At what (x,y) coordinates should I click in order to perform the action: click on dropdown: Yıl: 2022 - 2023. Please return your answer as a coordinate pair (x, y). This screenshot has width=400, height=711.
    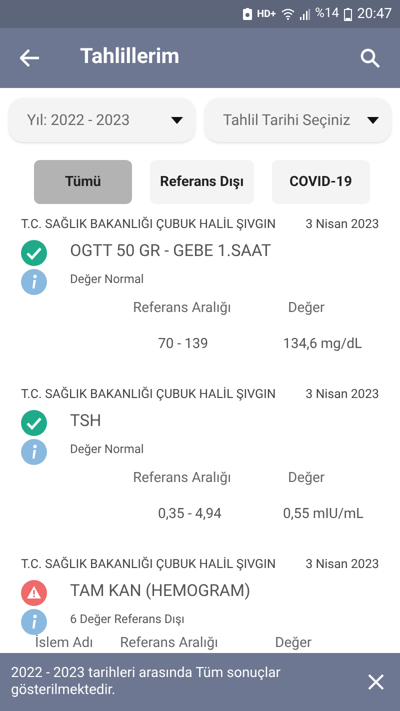
    Looking at the image, I should click on (102, 120).